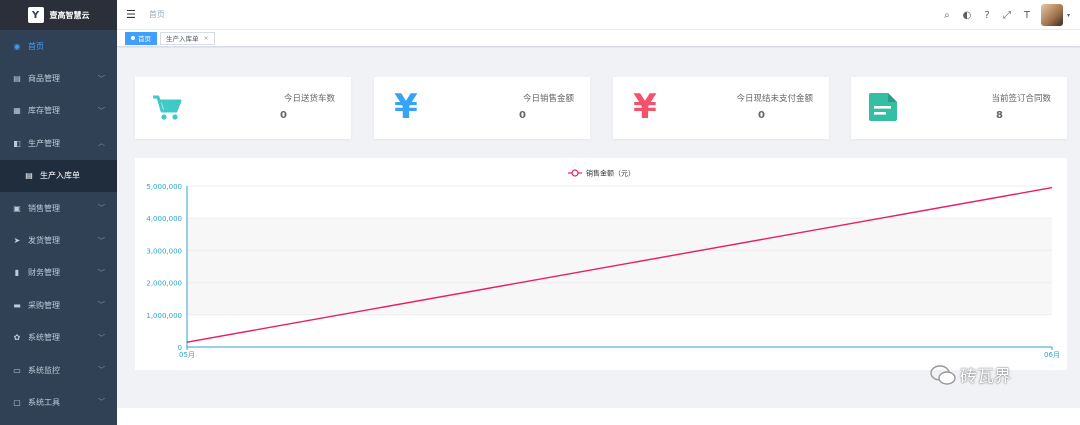  Describe the element at coordinates (406, 107) in the screenshot. I see `yen-icon: ¥` at that location.